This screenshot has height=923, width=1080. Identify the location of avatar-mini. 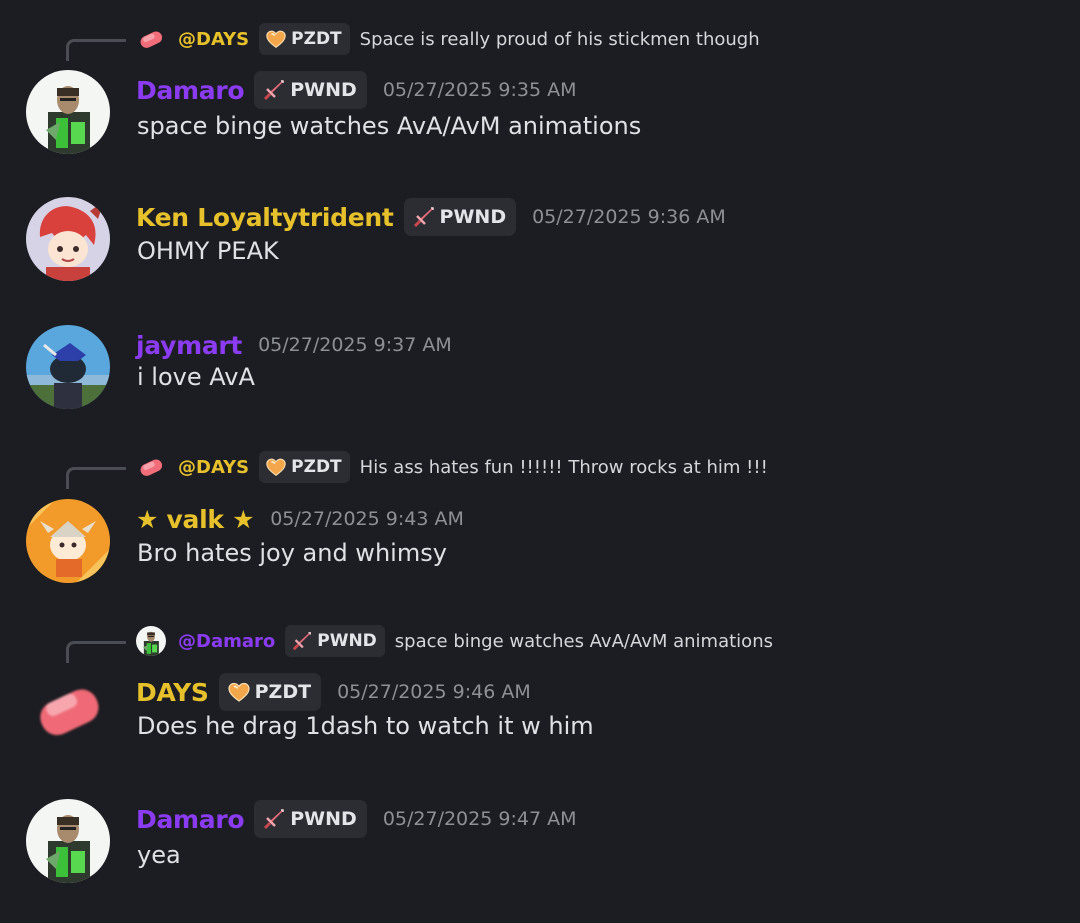
(151, 641).